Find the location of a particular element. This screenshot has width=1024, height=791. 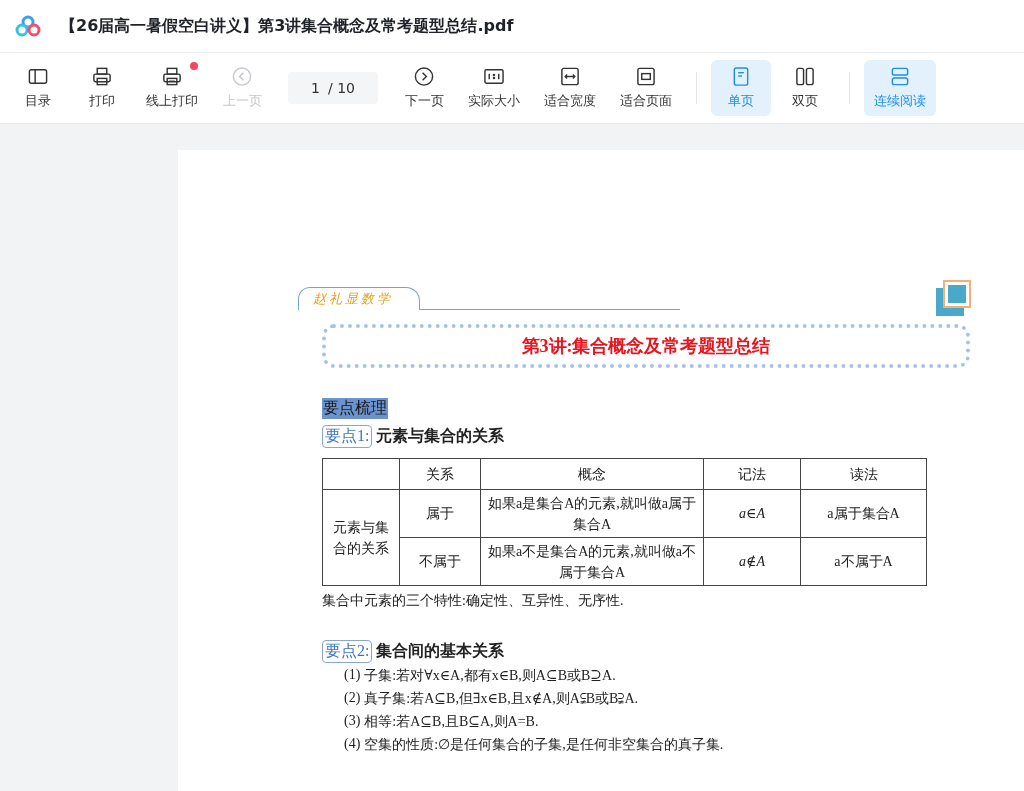

table-cell: a∉A is located at coordinates (752, 561).